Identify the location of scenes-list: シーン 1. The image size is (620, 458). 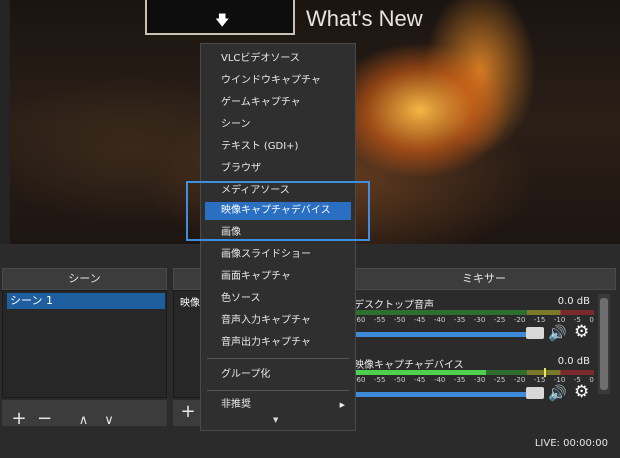
(84, 344).